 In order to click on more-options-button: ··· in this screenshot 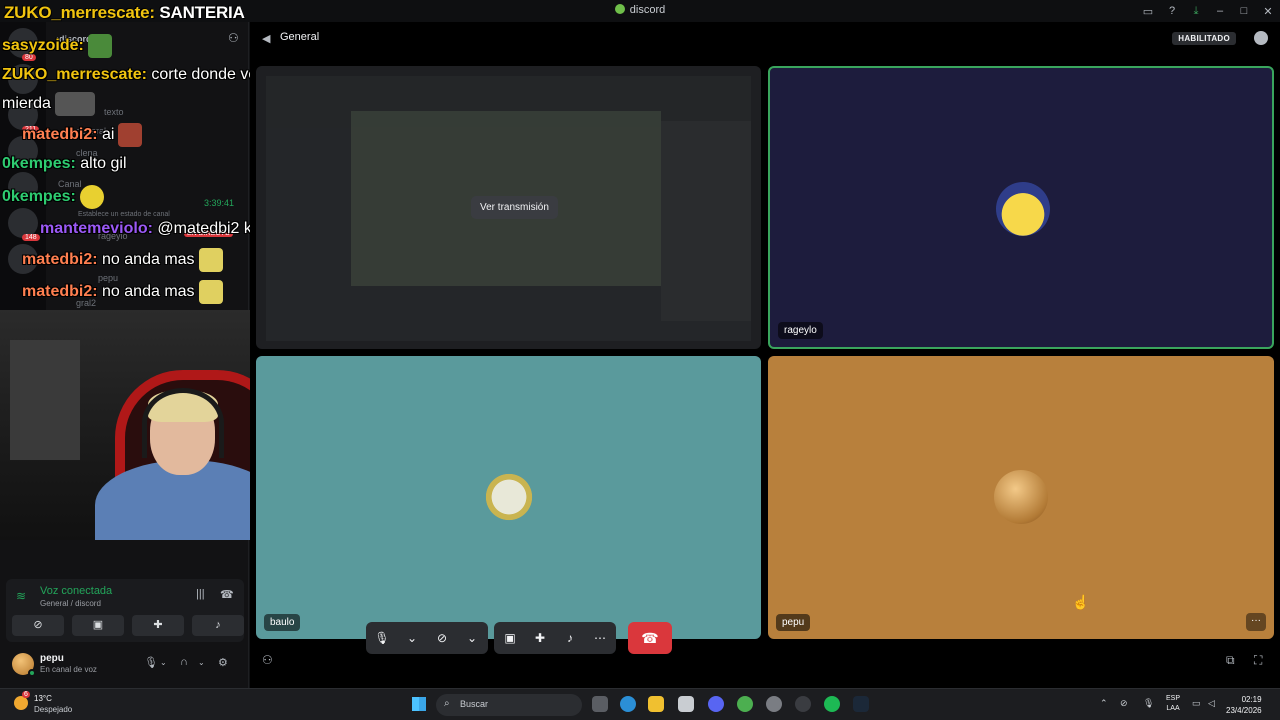, I will do `click(1256, 622)`.